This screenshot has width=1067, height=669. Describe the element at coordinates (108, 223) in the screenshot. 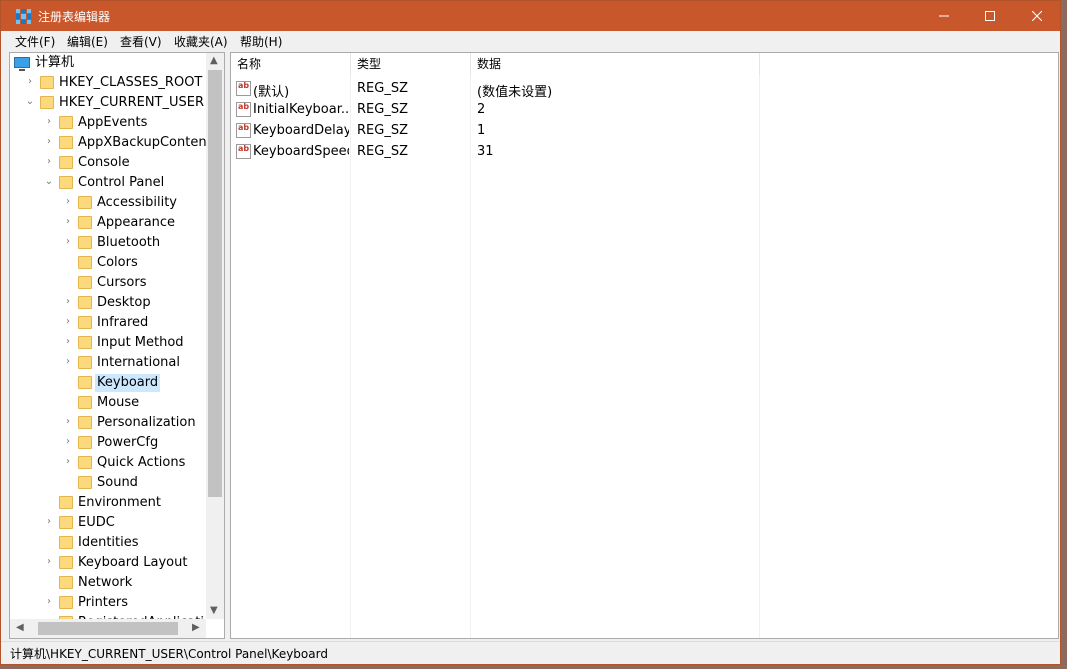

I see `tree-item: › Appearance` at that location.